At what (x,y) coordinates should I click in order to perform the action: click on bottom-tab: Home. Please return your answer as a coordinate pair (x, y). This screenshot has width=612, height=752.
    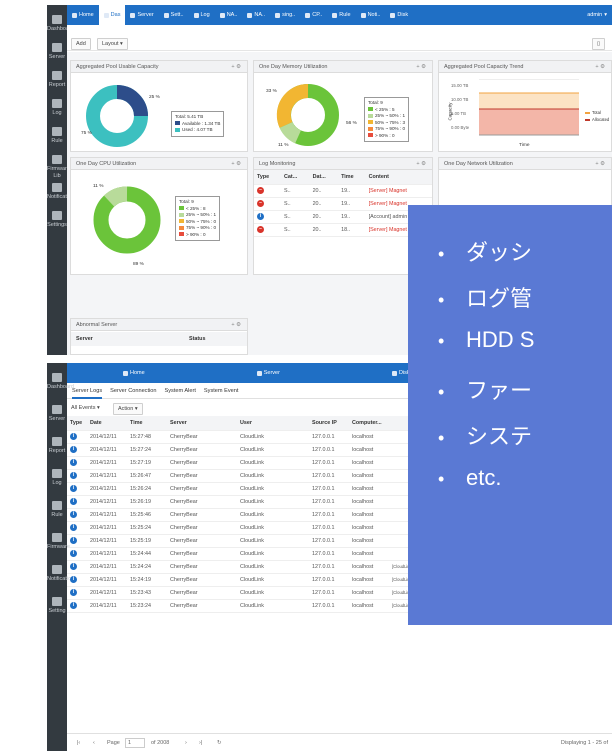
    Looking at the image, I should click on (134, 373).